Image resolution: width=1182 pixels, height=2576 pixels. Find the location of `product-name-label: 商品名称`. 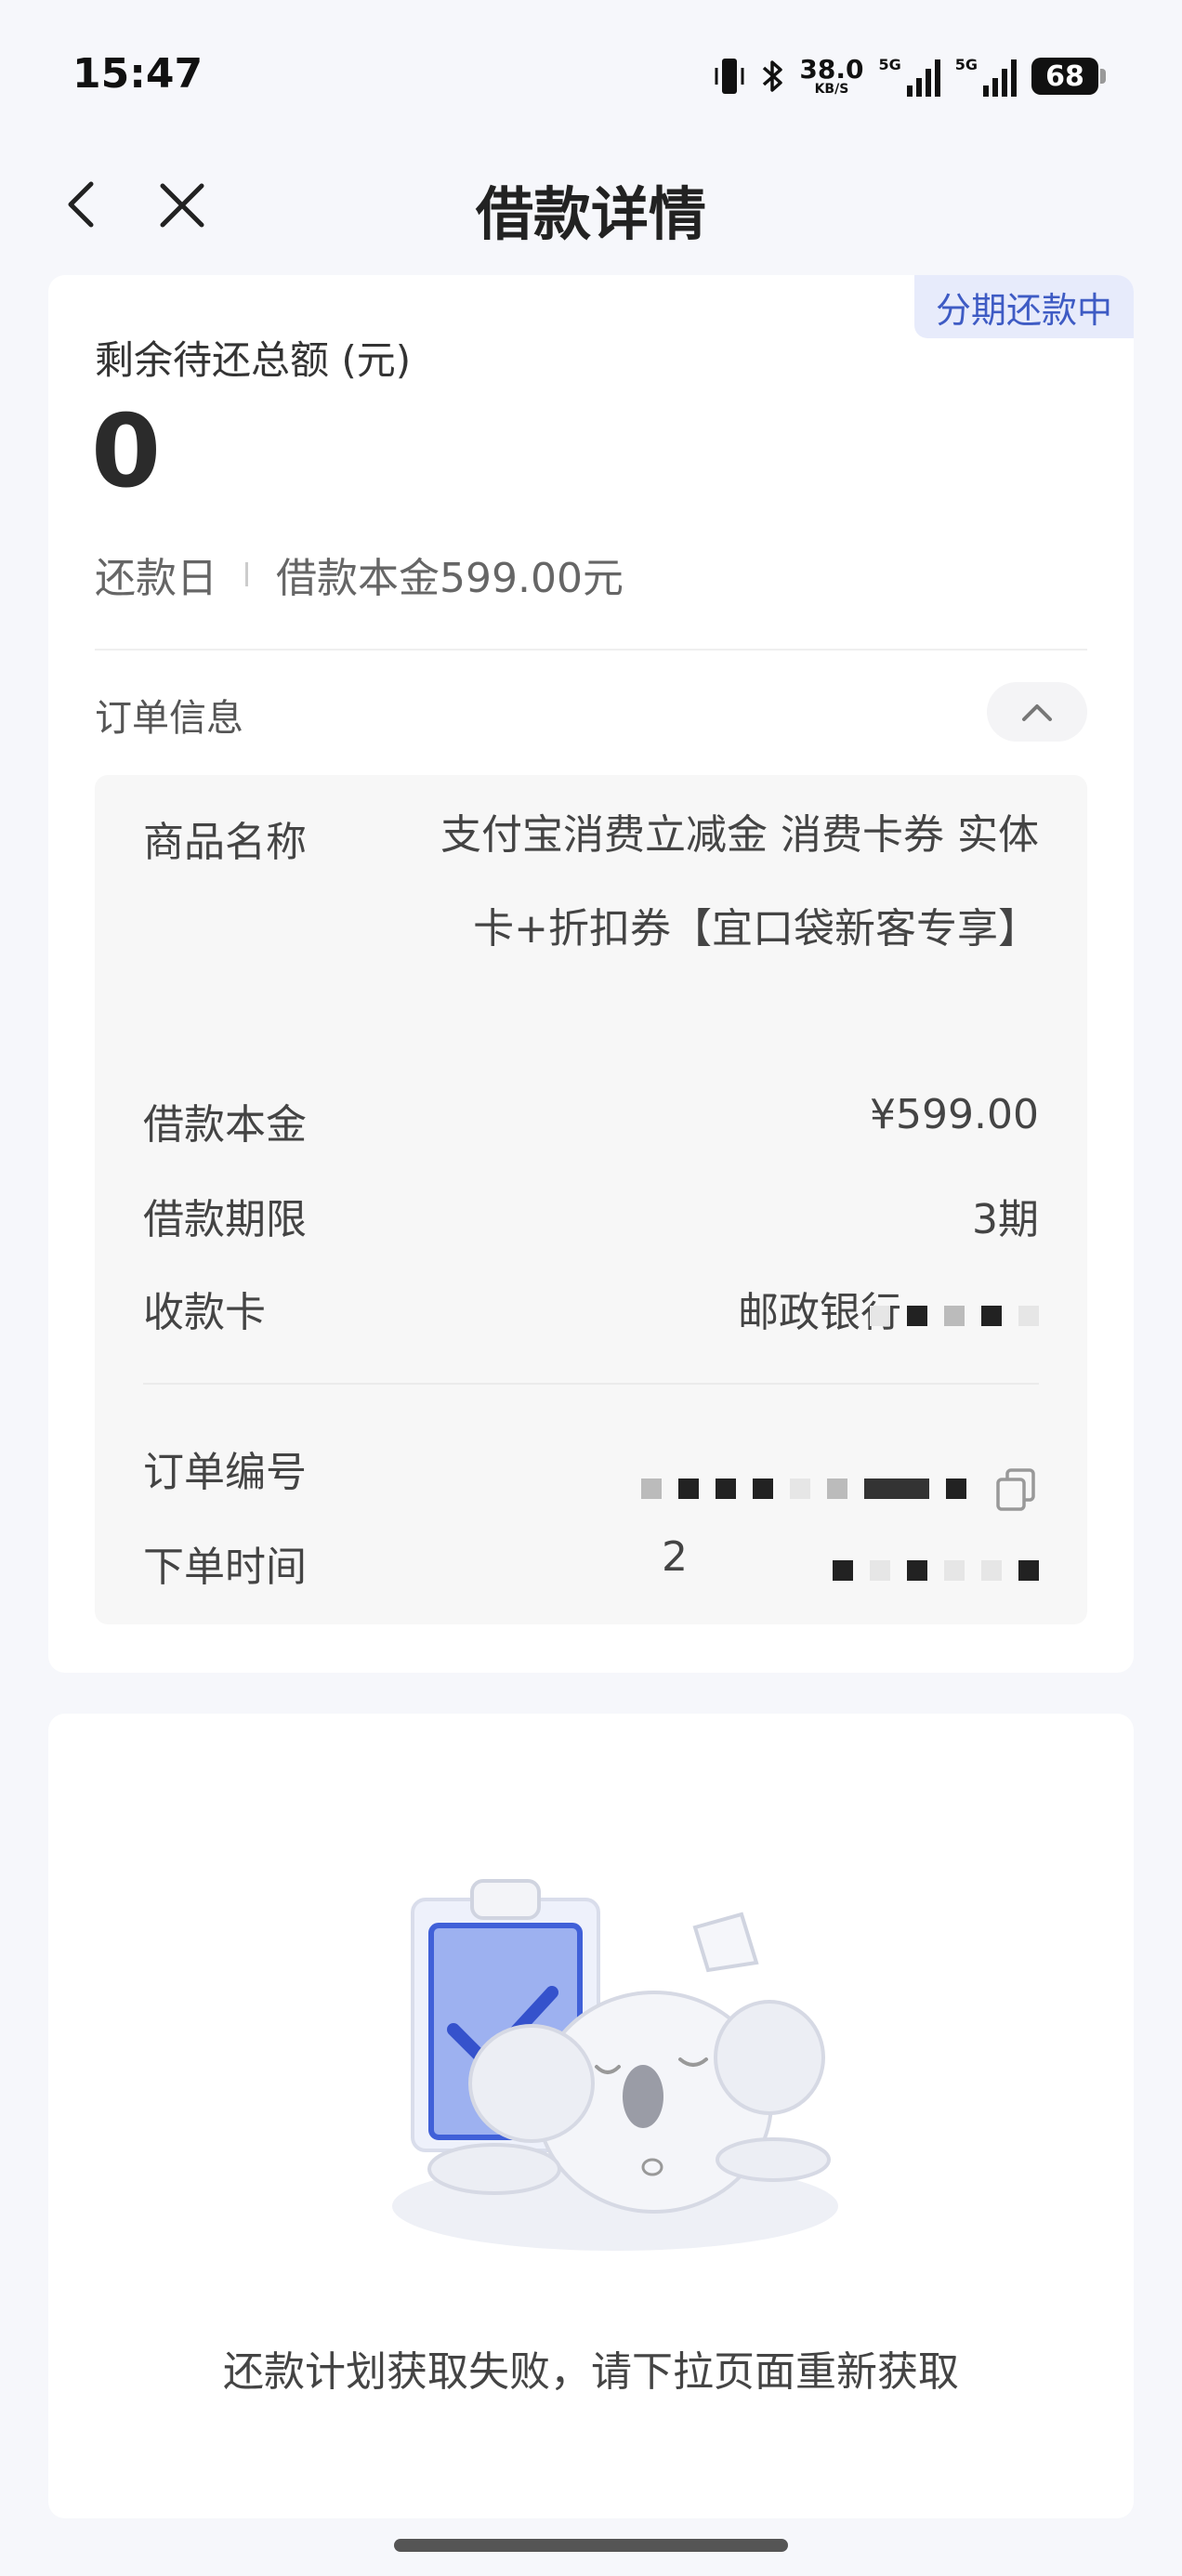

product-name-label: 商品名称 is located at coordinates (225, 842).